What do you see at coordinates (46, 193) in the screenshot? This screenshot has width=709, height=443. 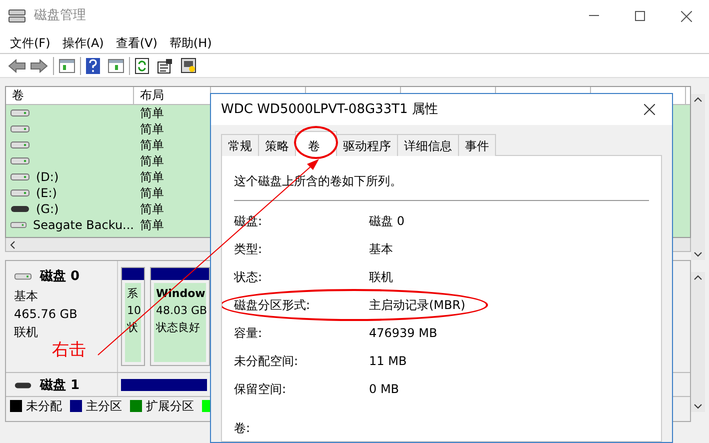 I see `volume-name: (E:)` at bounding box center [46, 193].